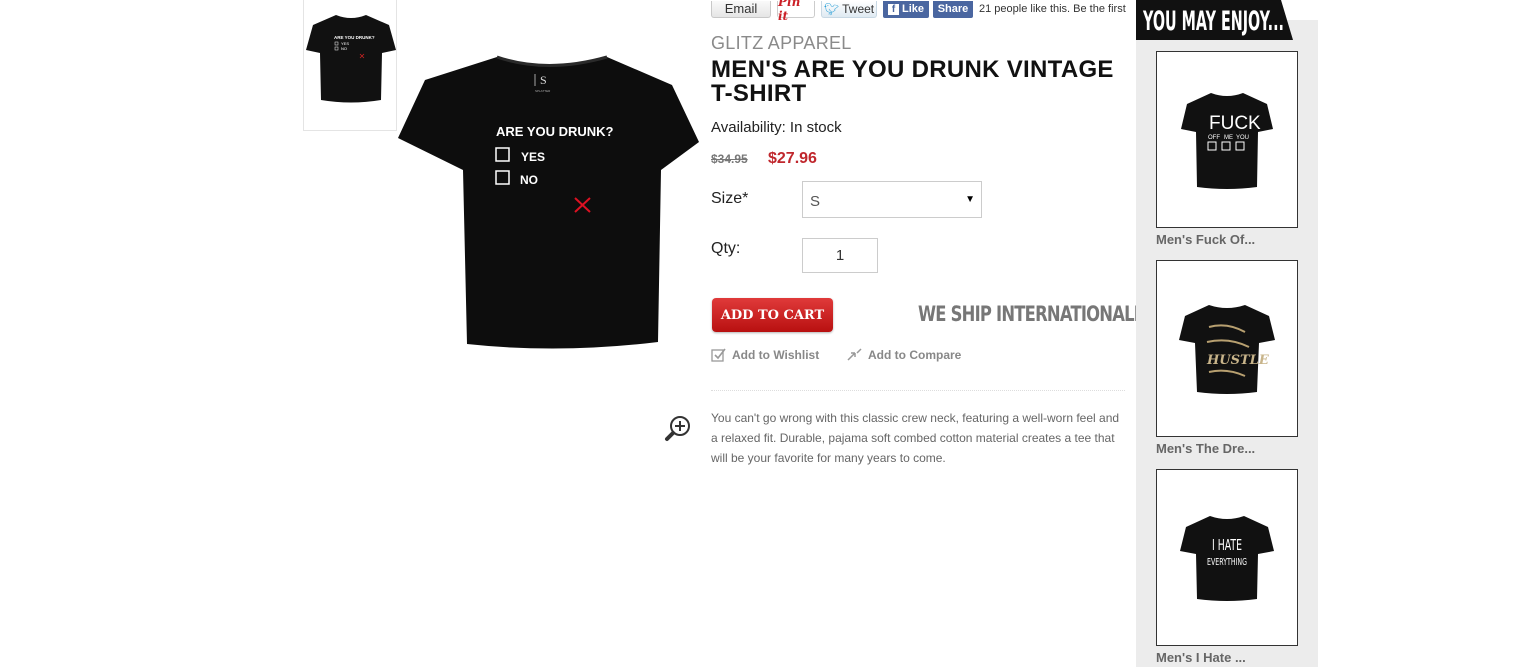  What do you see at coordinates (915, 355) in the screenshot?
I see `compare-label: Add to Compare` at bounding box center [915, 355].